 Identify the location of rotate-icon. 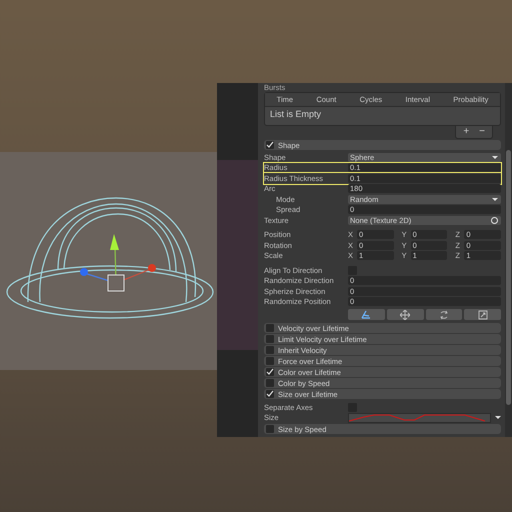
(443, 315).